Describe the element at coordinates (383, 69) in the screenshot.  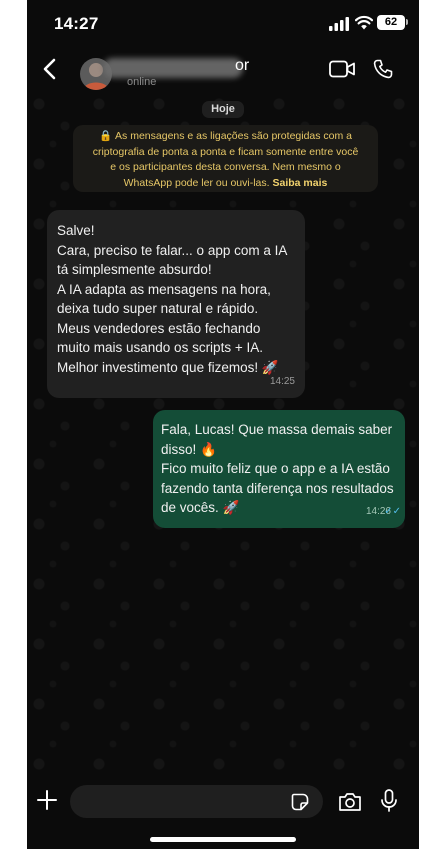
I see `phone-icon` at that location.